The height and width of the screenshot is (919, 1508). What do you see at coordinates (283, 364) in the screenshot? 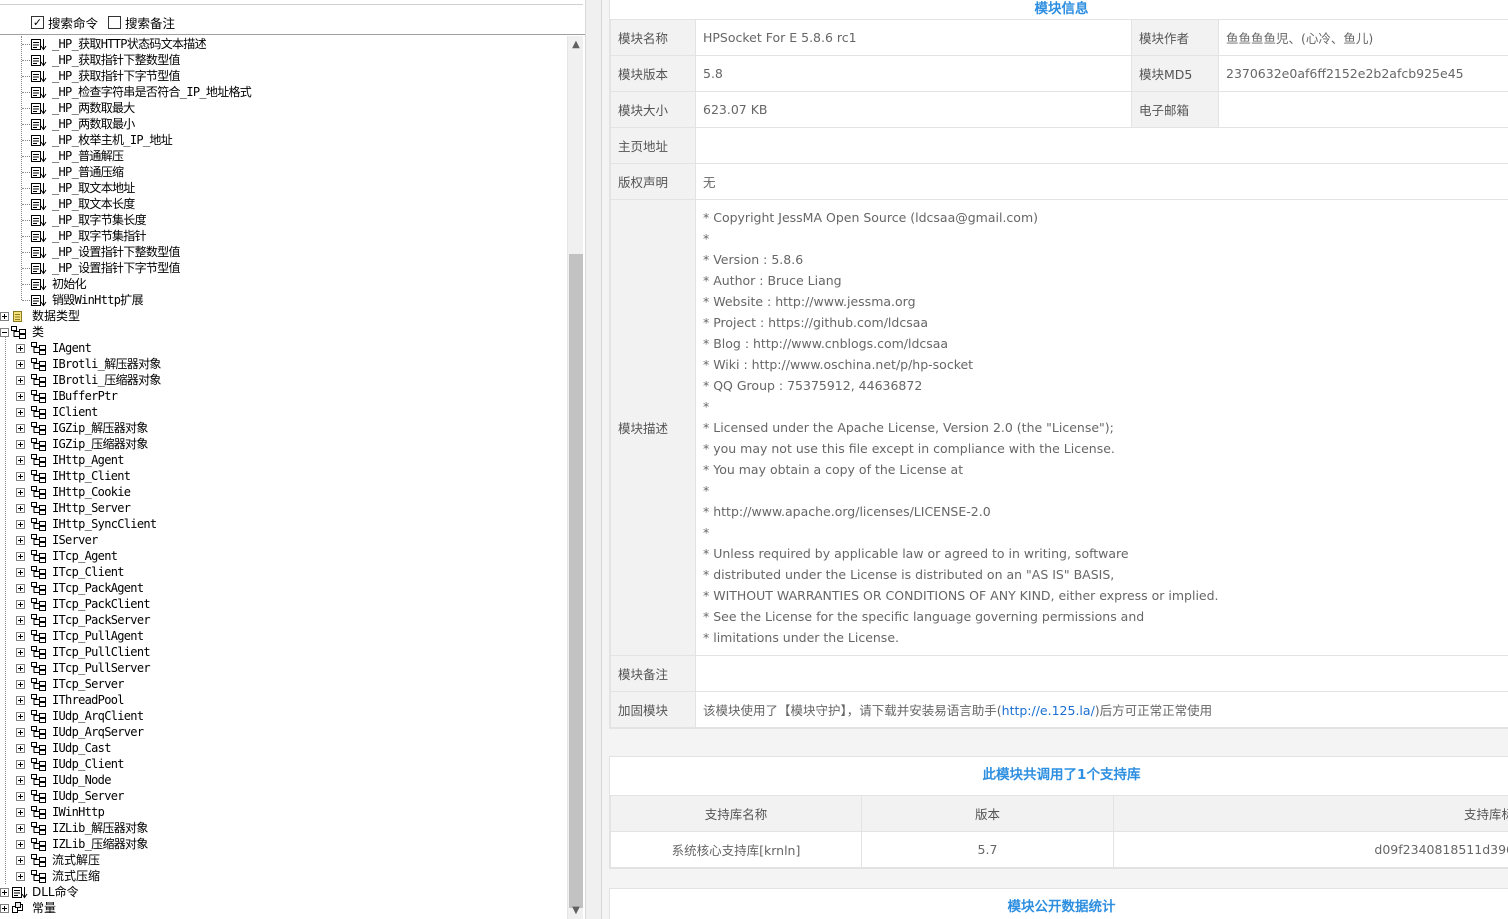
I see `tree-item-class: IBrotli_解压器对象` at bounding box center [283, 364].